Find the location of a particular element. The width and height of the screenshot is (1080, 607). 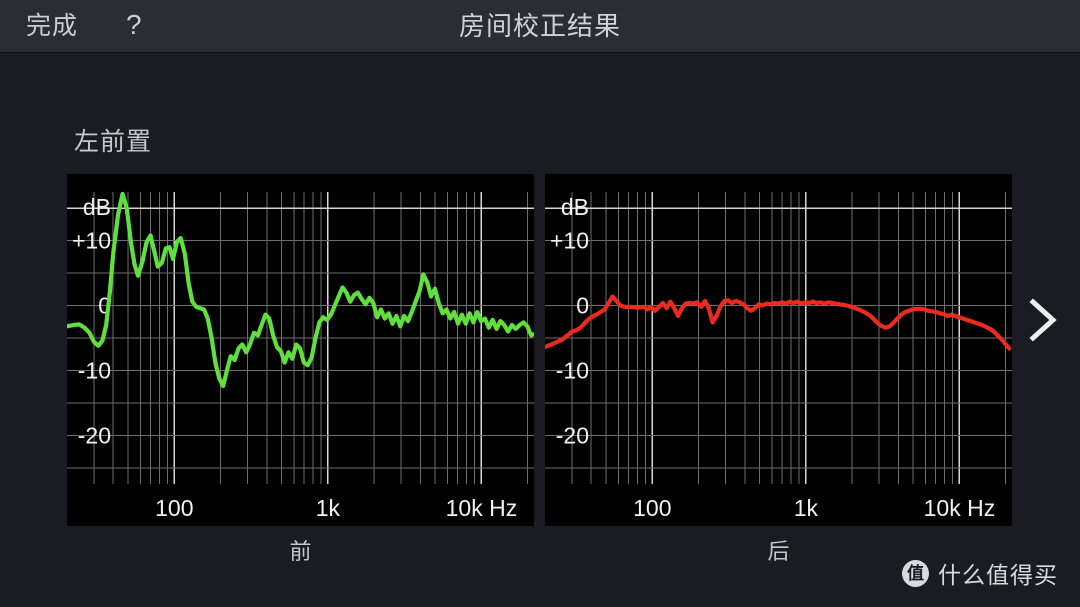

channel-label: 左前置 is located at coordinates (113, 142).